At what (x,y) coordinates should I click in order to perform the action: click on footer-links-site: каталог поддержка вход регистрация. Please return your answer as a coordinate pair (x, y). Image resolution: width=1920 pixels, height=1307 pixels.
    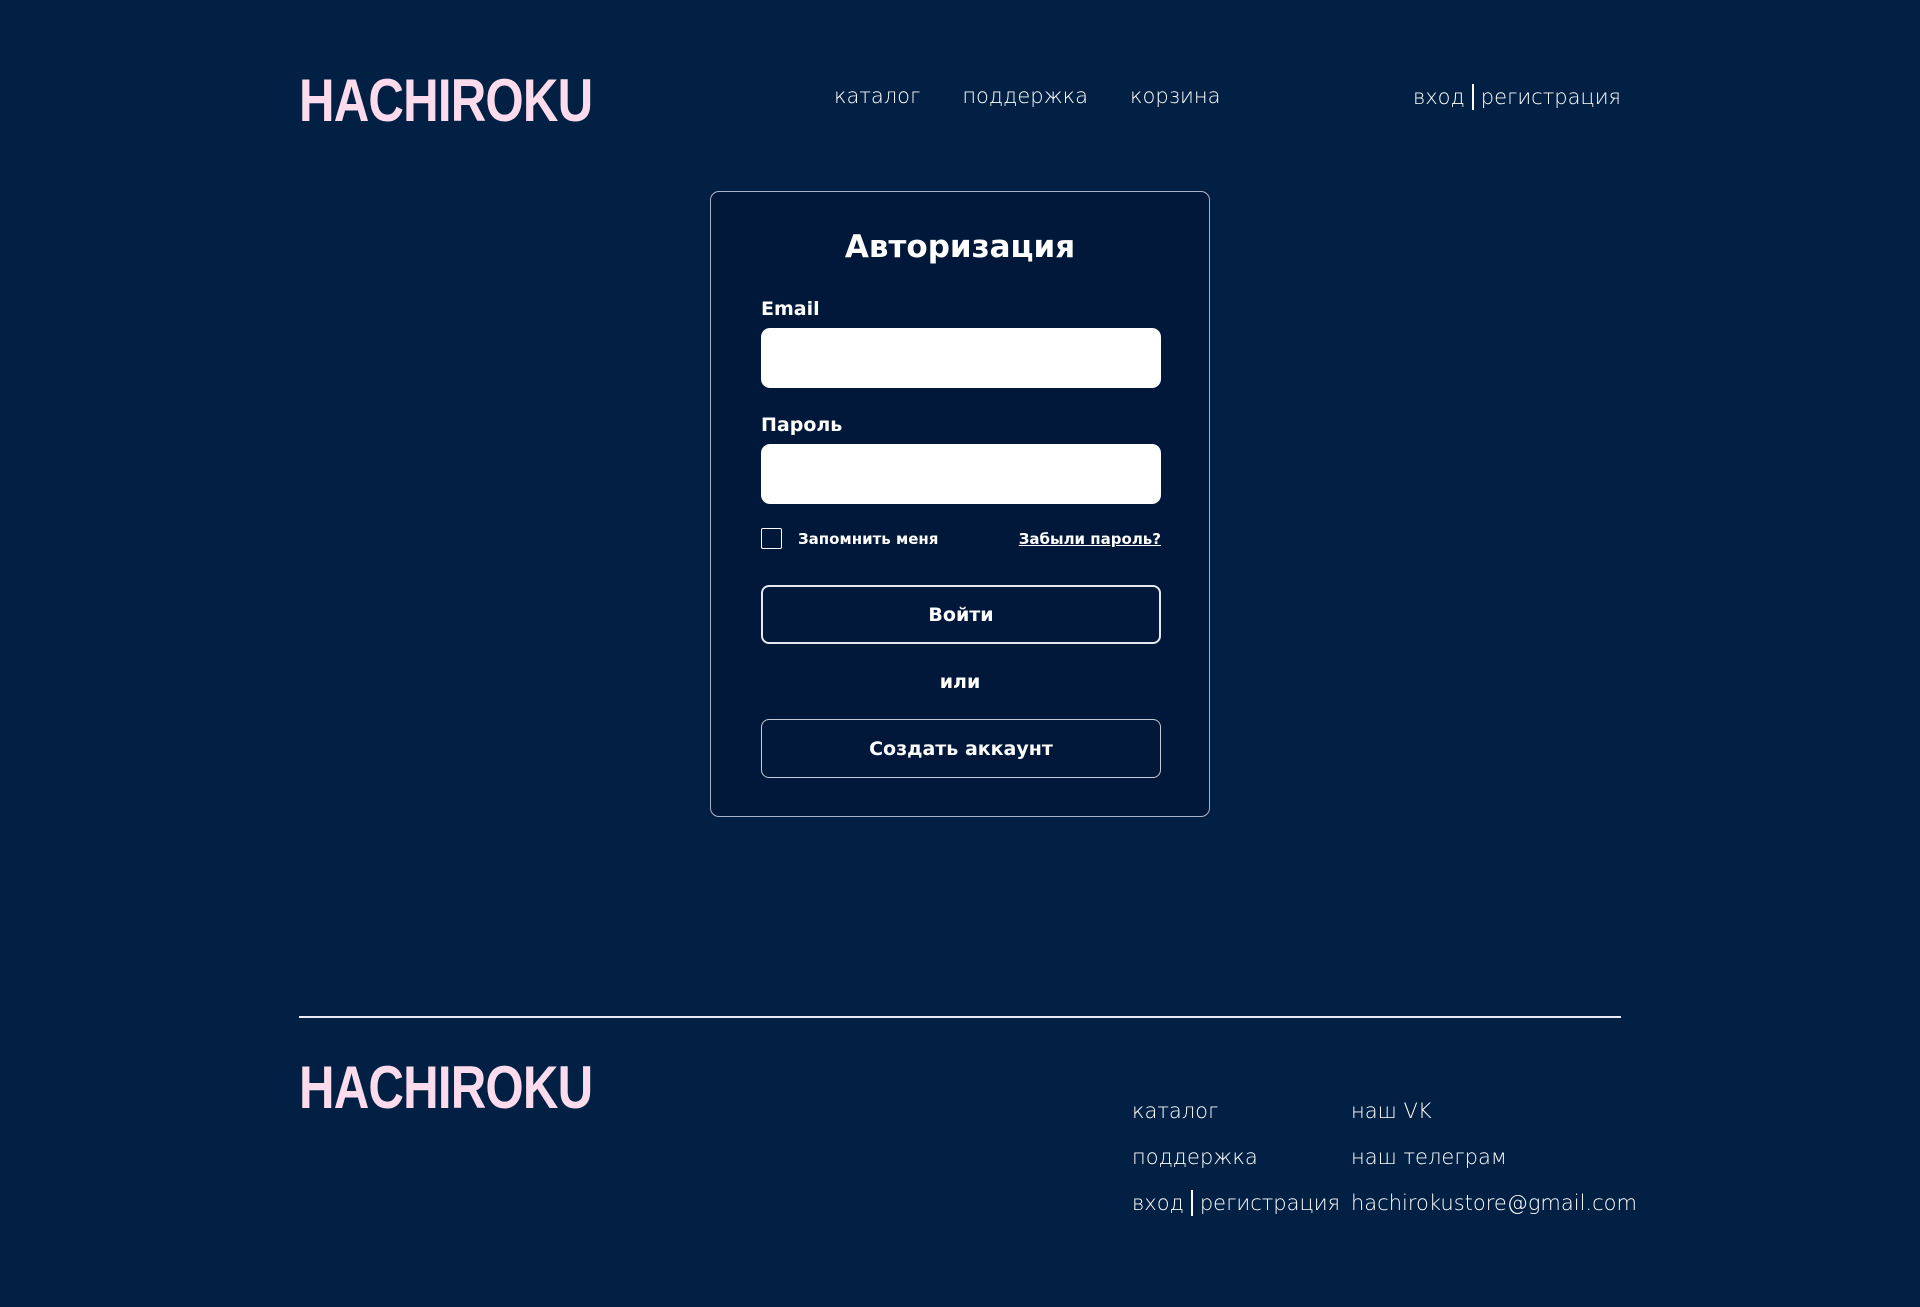
    Looking at the image, I should click on (1236, 1156).